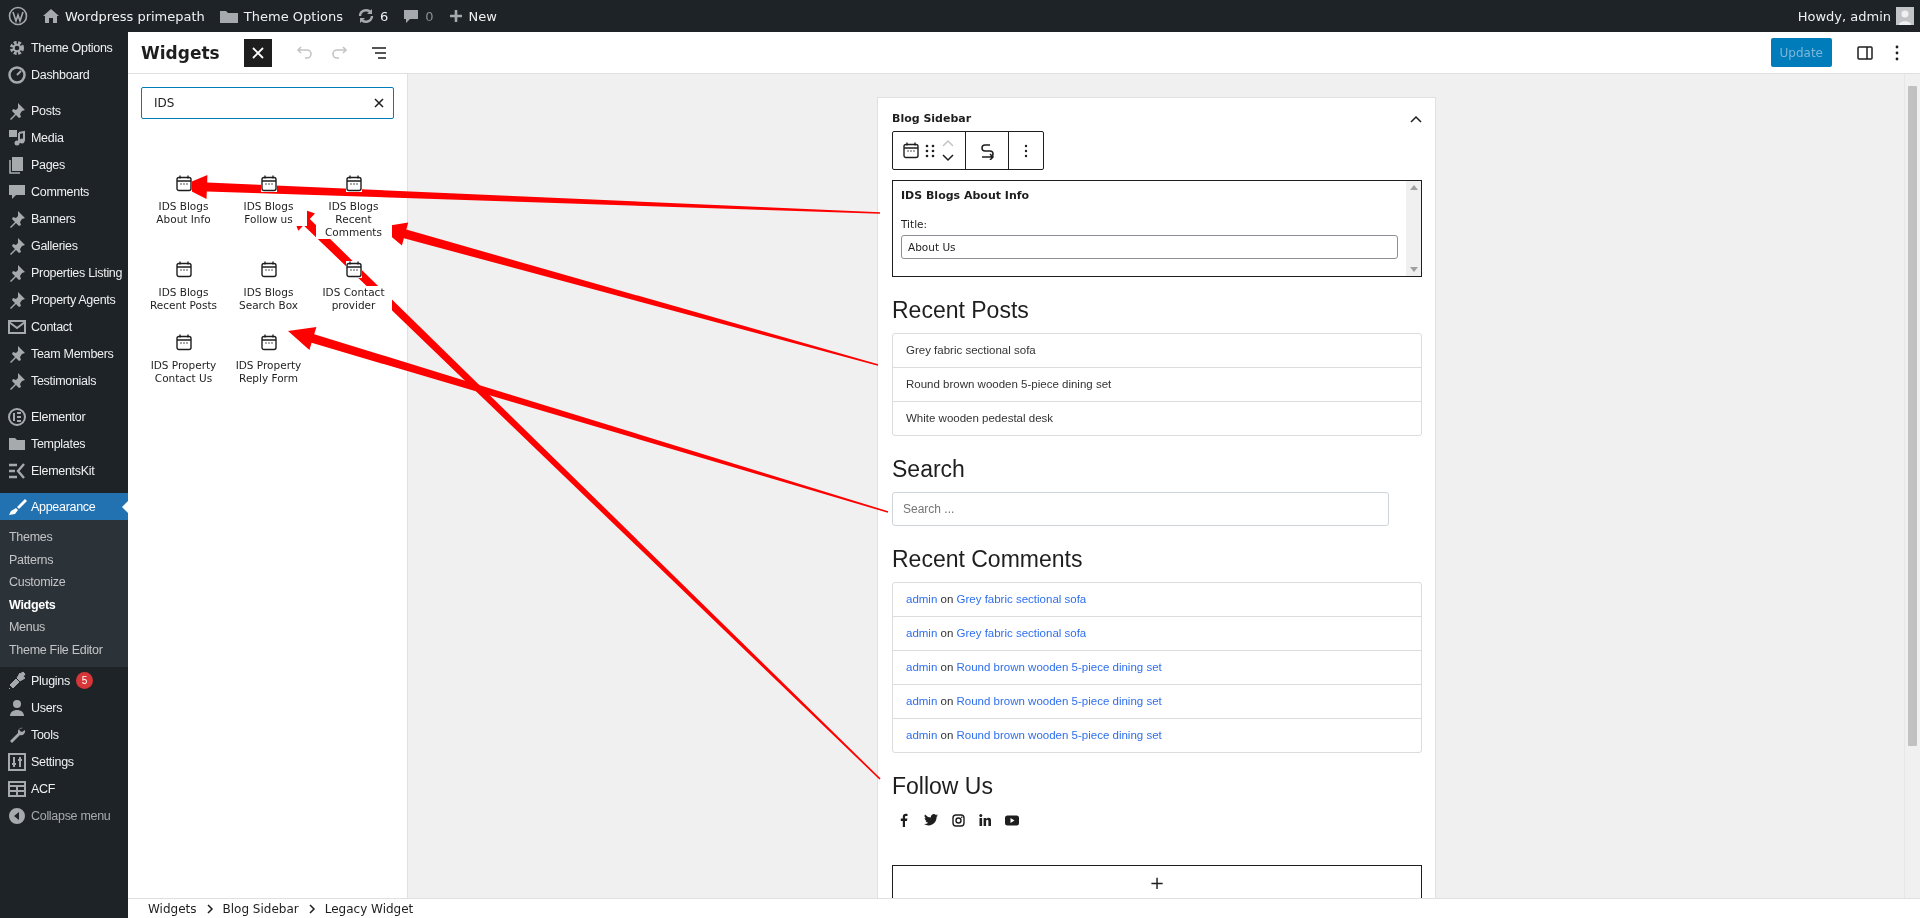  What do you see at coordinates (135, 16) in the screenshot?
I see `site-name-link: Wordpress primepath` at bounding box center [135, 16].